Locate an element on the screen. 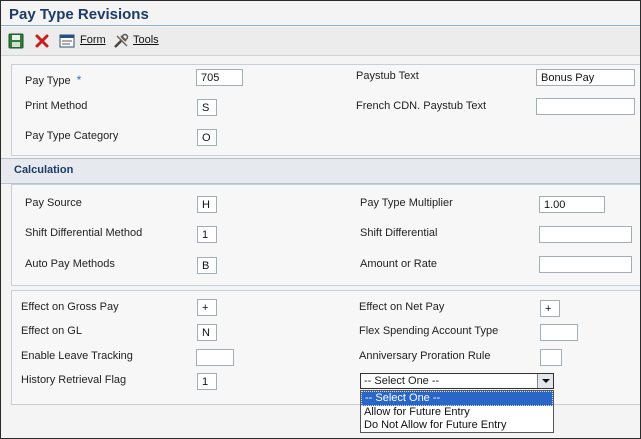  flex-spending-account-type-field is located at coordinates (559, 332).